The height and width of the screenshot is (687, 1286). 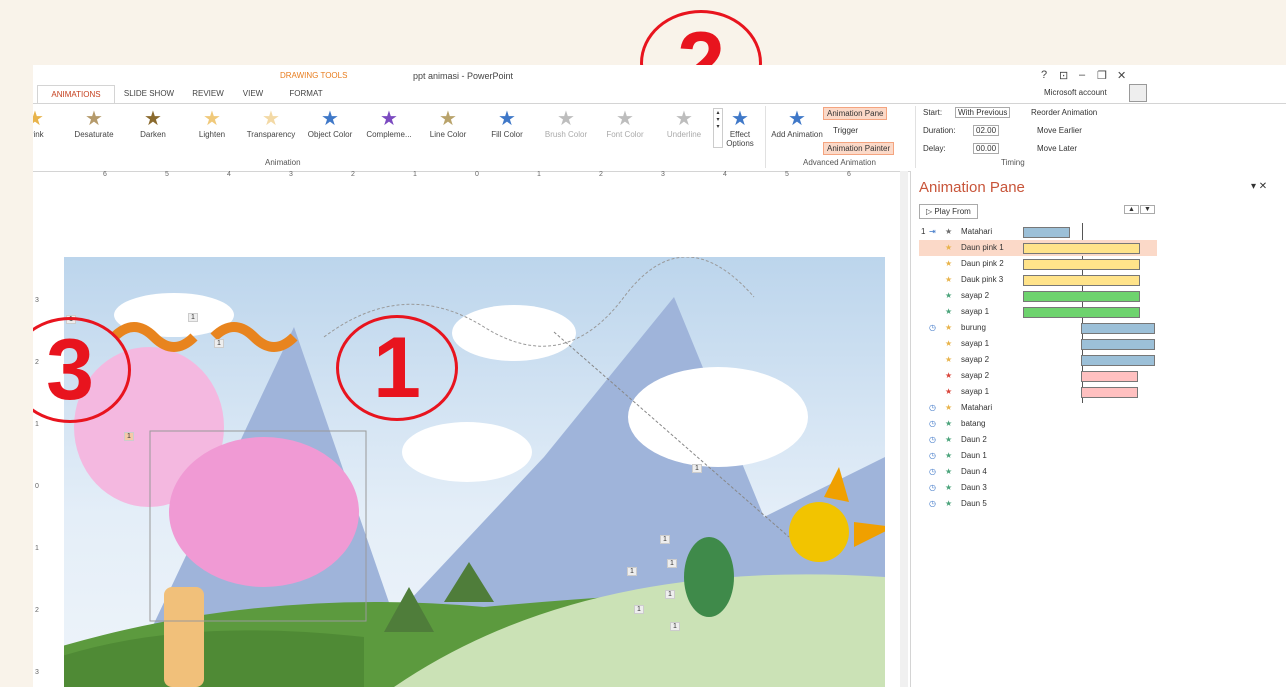 I want to click on animation-item: ◷ ★ Daun 1, so click(x=1038, y=456).